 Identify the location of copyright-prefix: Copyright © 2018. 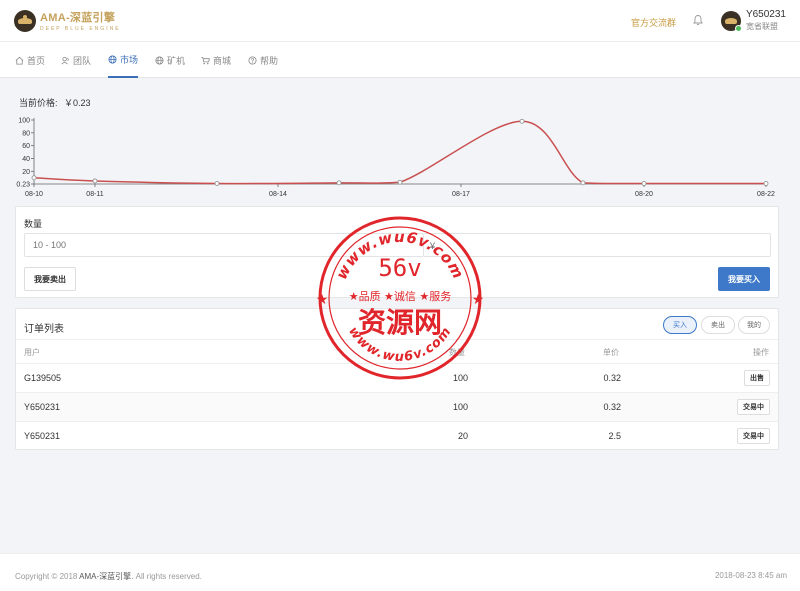
(46, 576).